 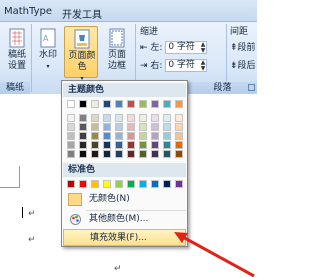 What do you see at coordinates (124, 170) in the screenshot?
I see `standard-colors-header: 标准色` at bounding box center [124, 170].